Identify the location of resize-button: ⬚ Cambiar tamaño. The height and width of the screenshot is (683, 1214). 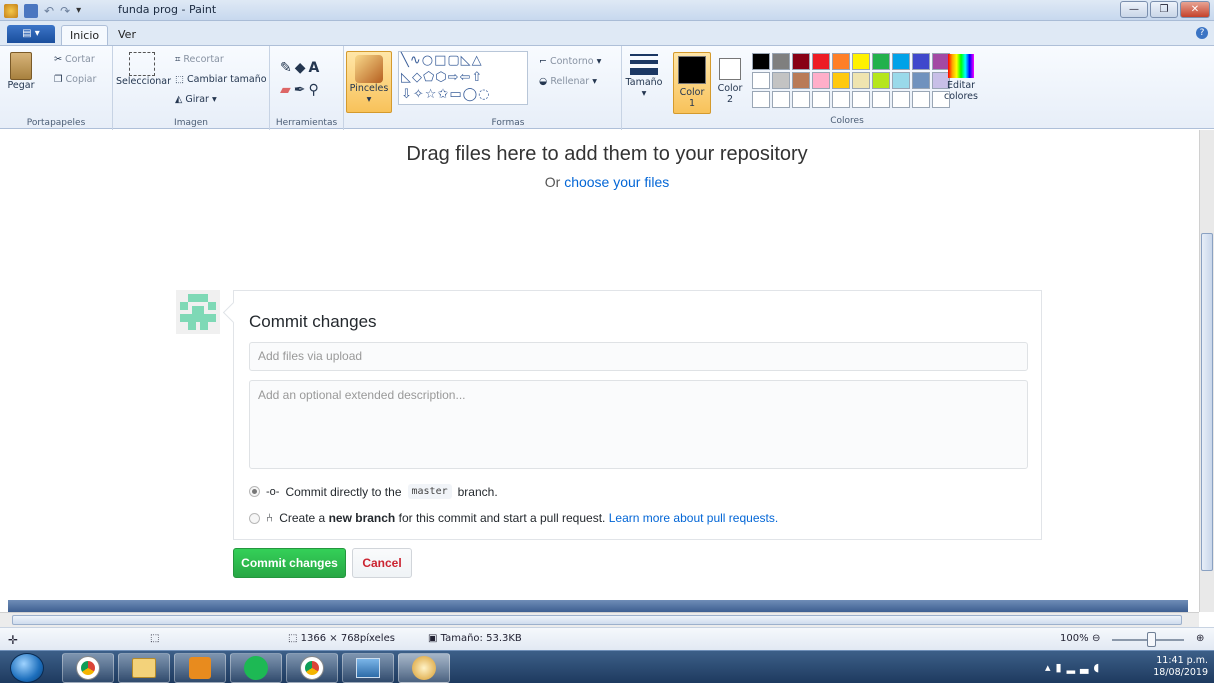
(221, 79).